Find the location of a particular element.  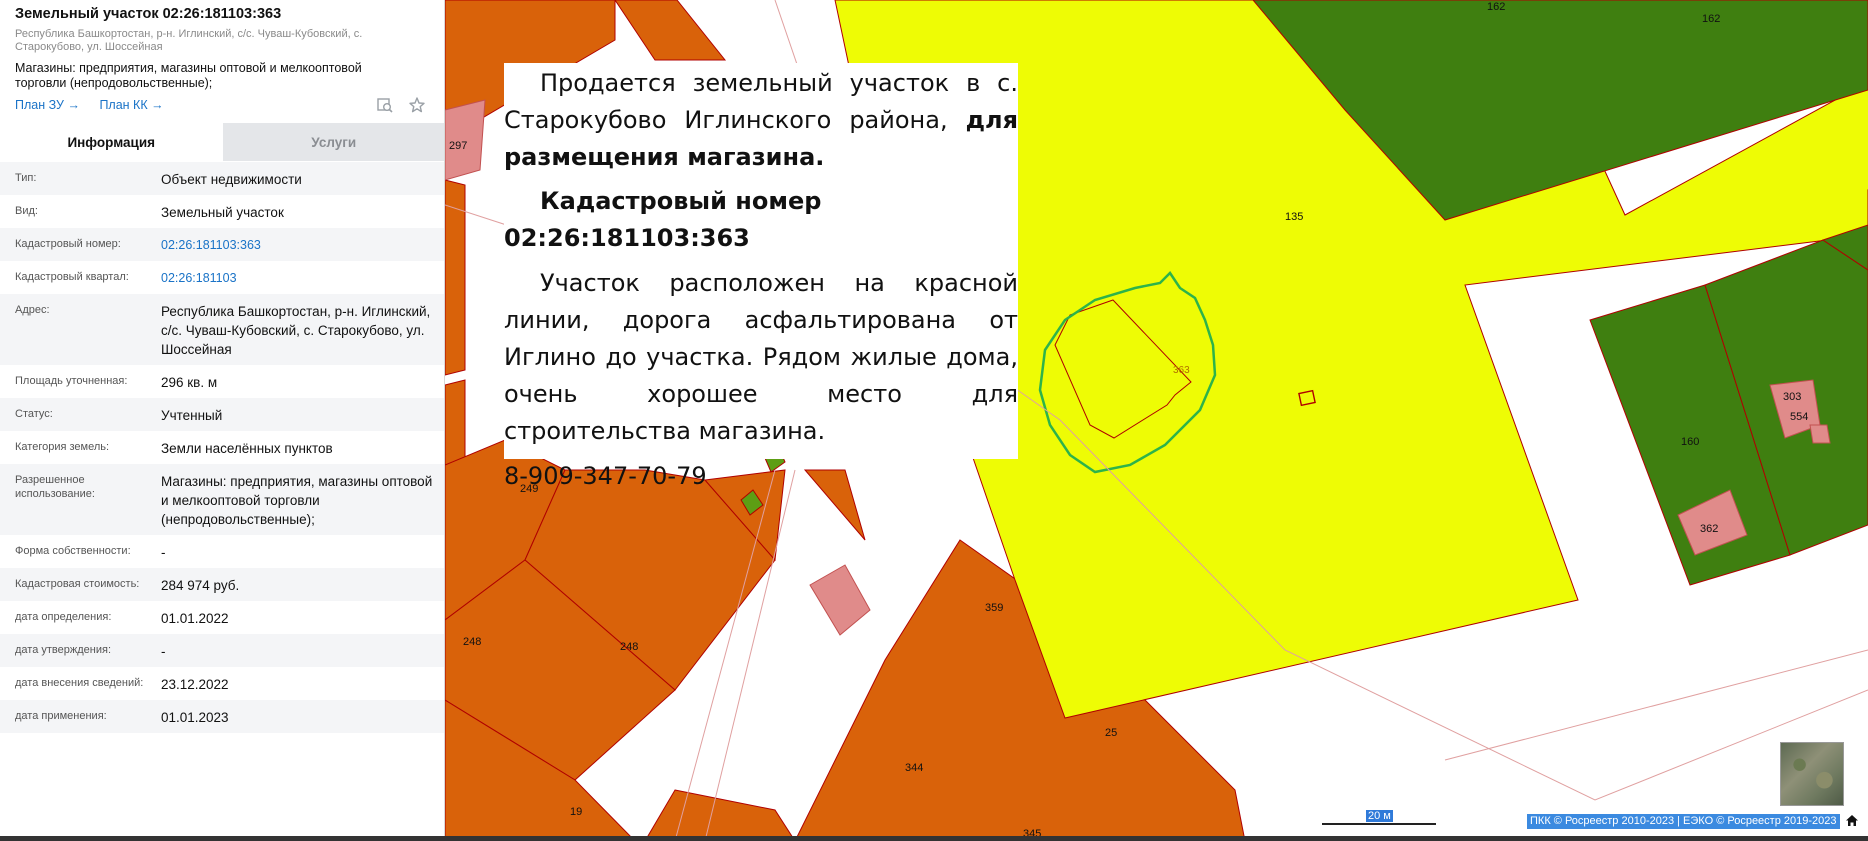

attr-key: Разрешенное использование: is located at coordinates (55, 487).